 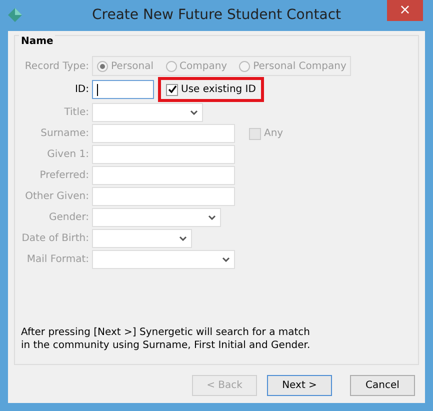 I want to click on field-label: Surname:, so click(x=64, y=134).